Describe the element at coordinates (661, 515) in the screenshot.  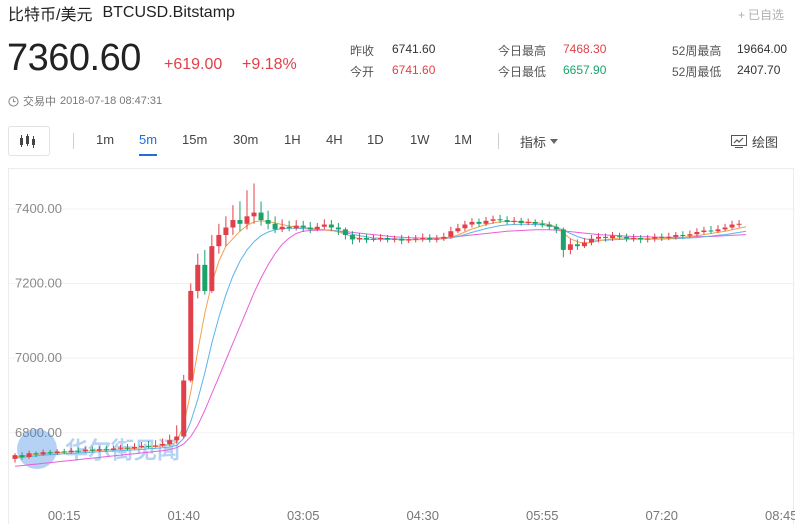
I see `x-tick-label: 07:20` at that location.